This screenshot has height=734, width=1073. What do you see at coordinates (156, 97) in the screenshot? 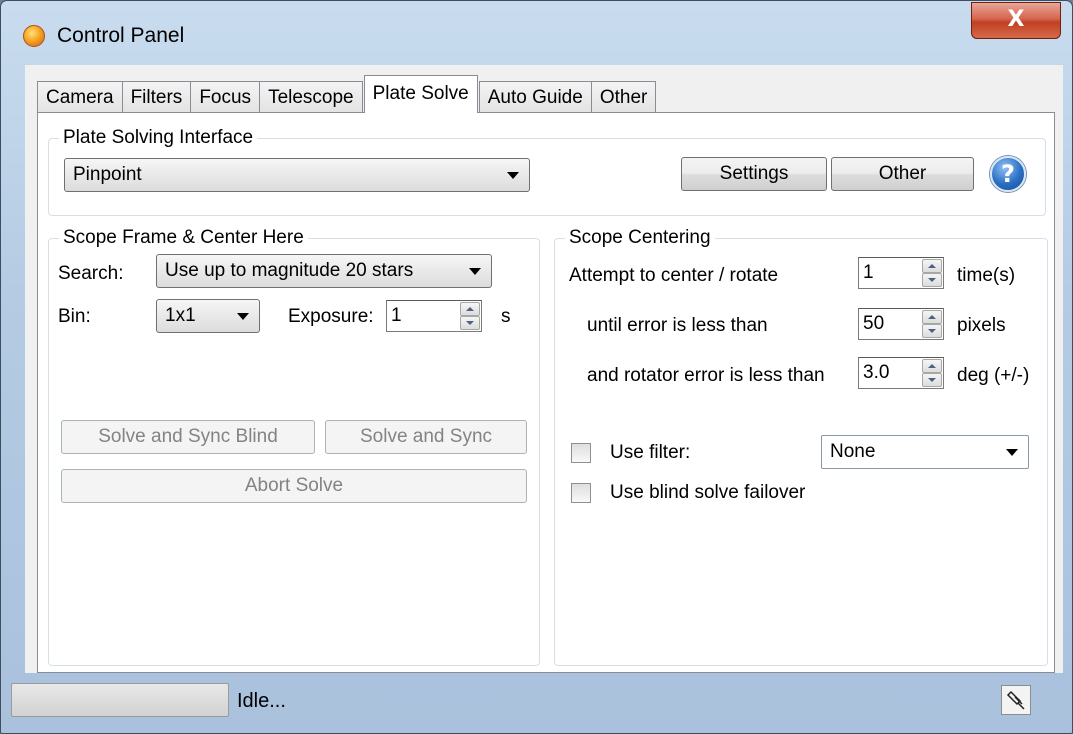
I see `tab-filters: Filters` at bounding box center [156, 97].